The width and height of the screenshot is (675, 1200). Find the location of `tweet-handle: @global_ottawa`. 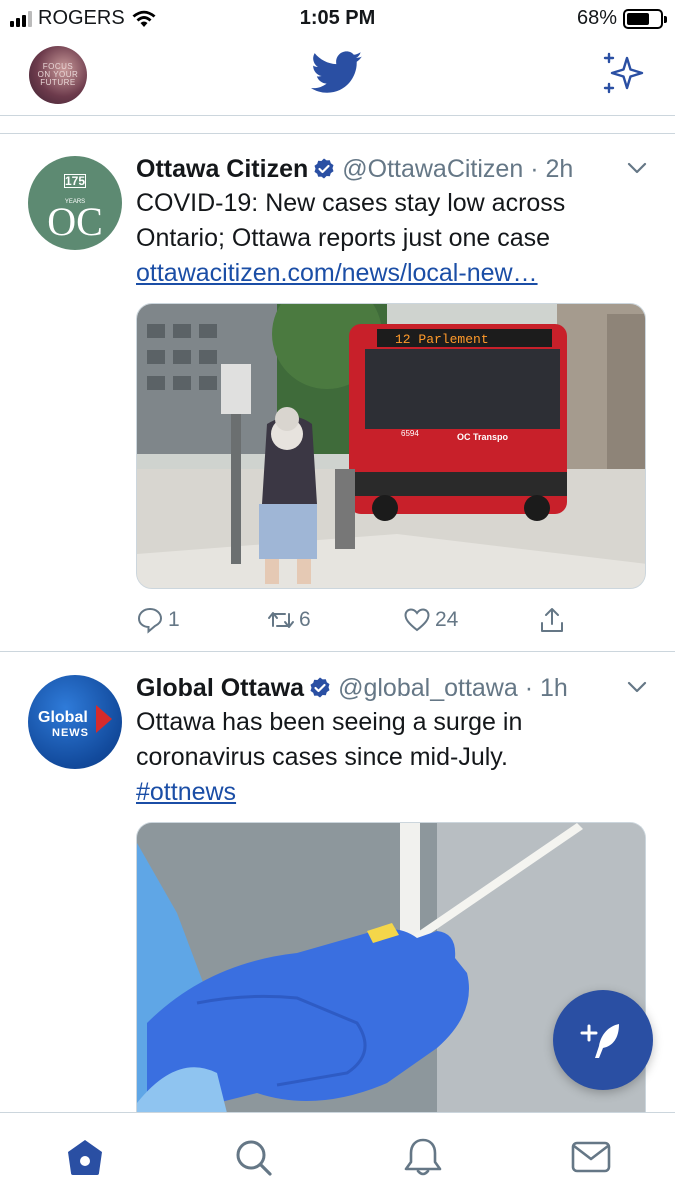

tweet-handle: @global_ottawa is located at coordinates (428, 688).